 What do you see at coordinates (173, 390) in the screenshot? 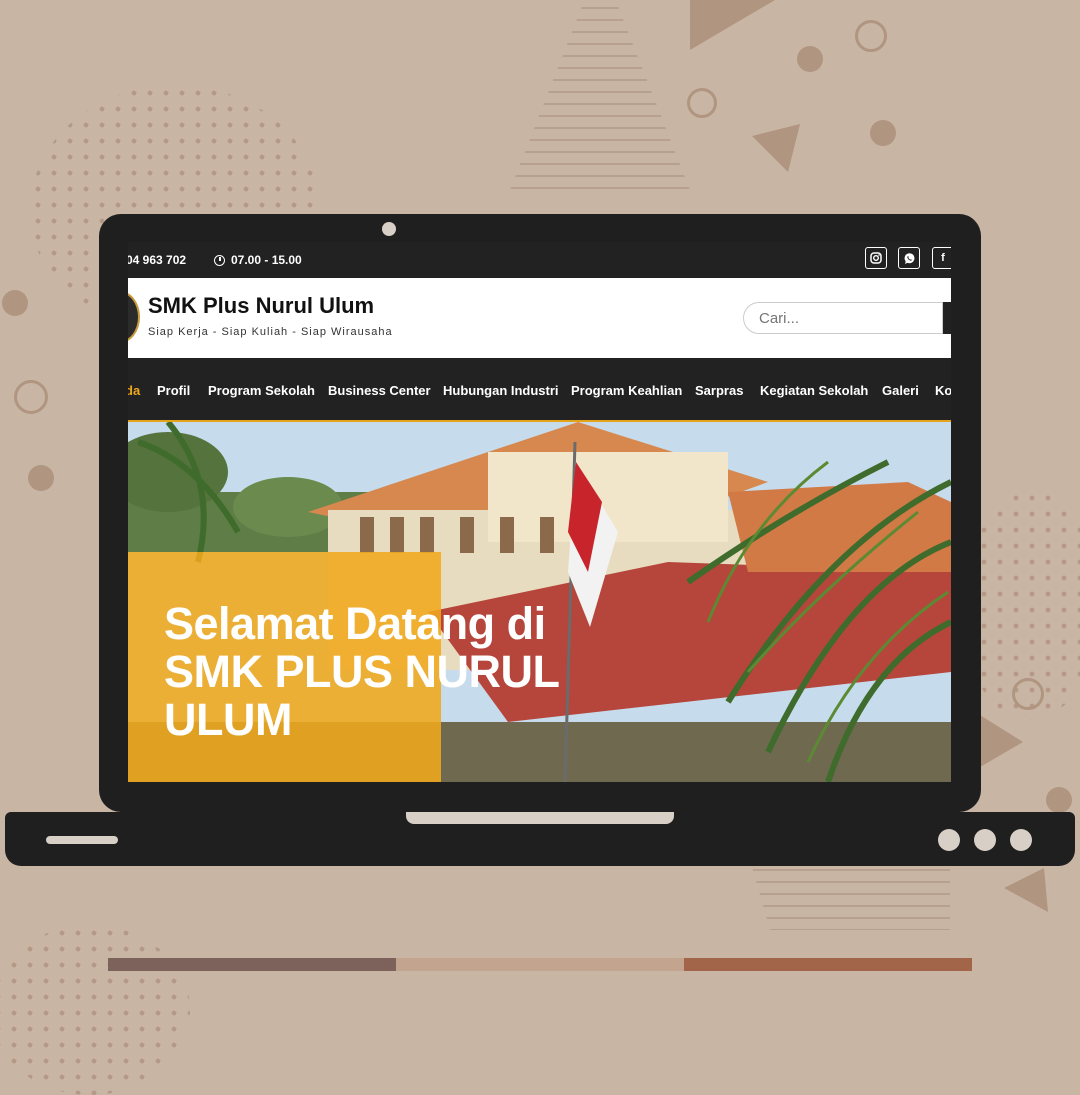
I see `nav-item-profil: Profil` at bounding box center [173, 390].